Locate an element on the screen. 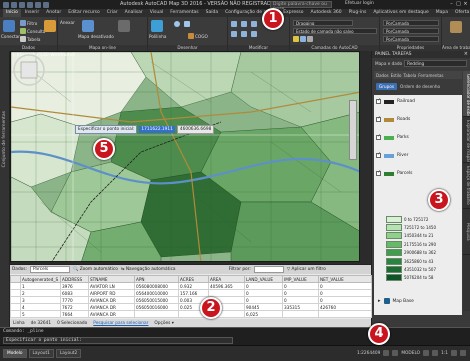 This screenshot has height=361, width=470. open-icon is located at coordinates (22, 4).